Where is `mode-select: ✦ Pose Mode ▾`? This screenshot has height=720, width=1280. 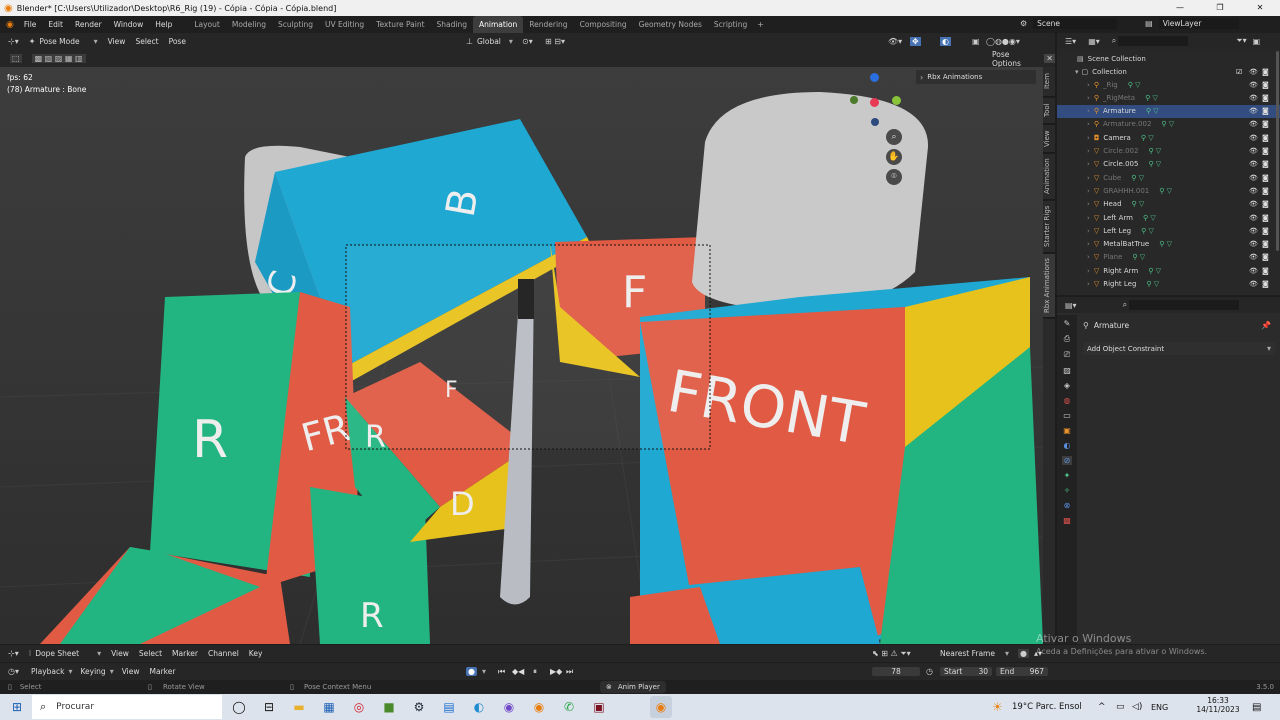
mode-select: ✦ Pose Mode ▾ is located at coordinates (63, 41).